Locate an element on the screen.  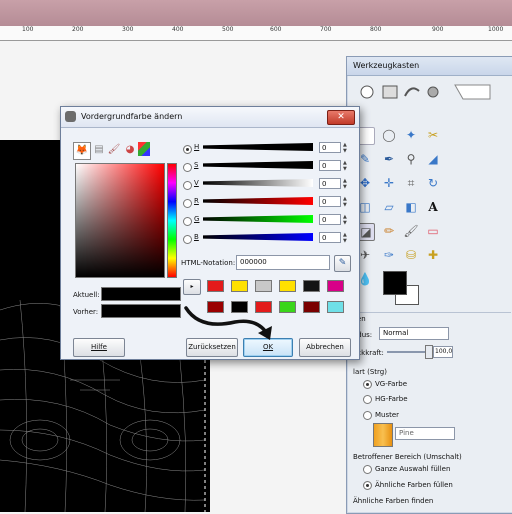
lasso-select-tool-icon: ◯ is located at coordinates (389, 135).